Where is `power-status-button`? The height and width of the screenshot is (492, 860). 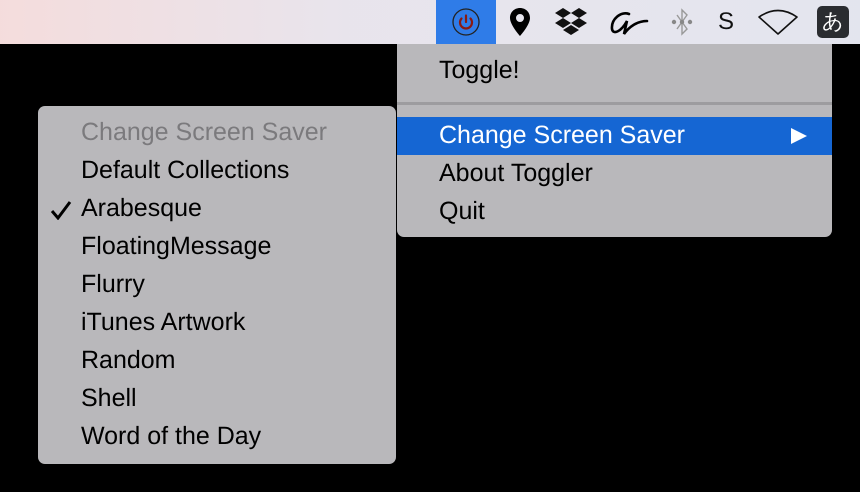 power-status-button is located at coordinates (466, 22).